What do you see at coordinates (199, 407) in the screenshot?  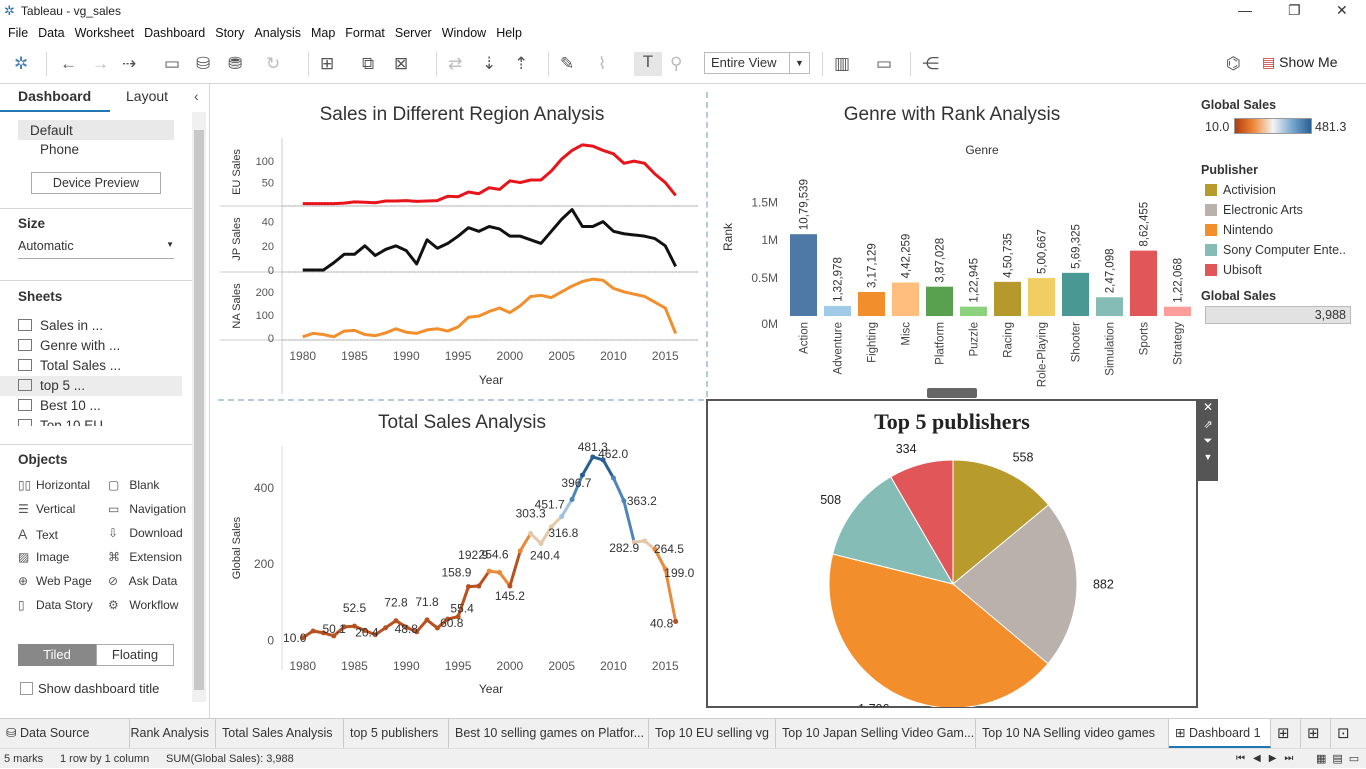 I see `pane-scrollbar` at bounding box center [199, 407].